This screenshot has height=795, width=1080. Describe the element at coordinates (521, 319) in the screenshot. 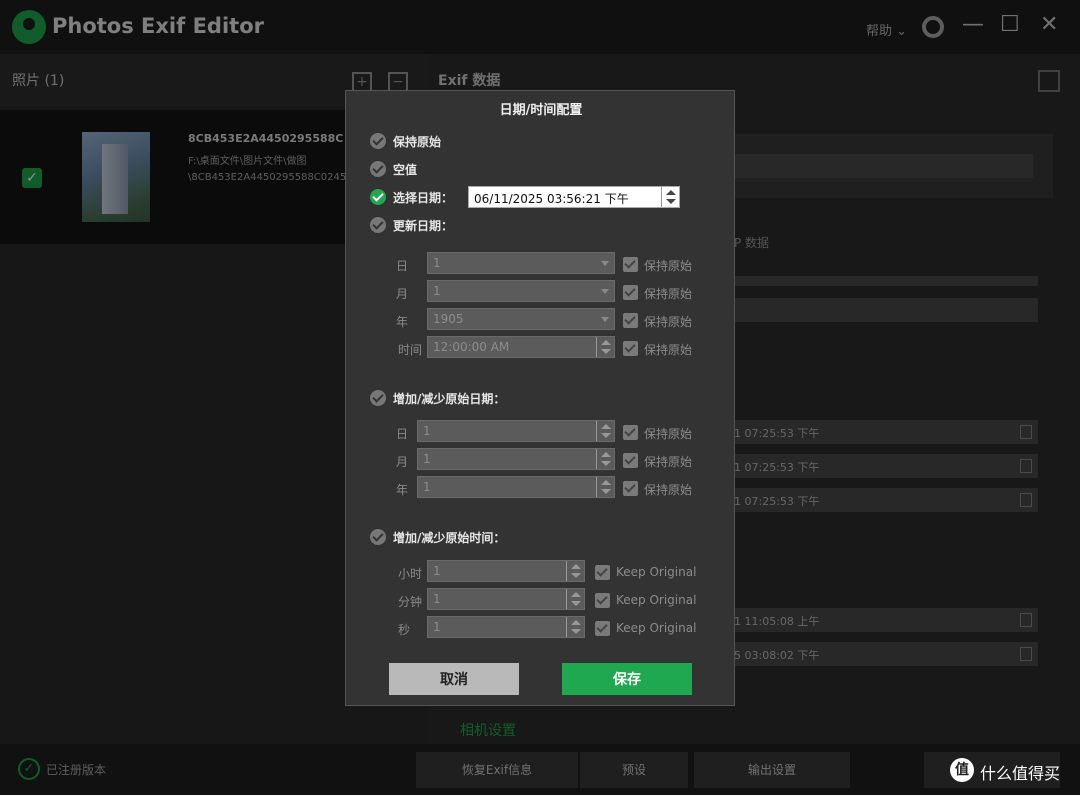

I see `update-year-select: 1905` at that location.